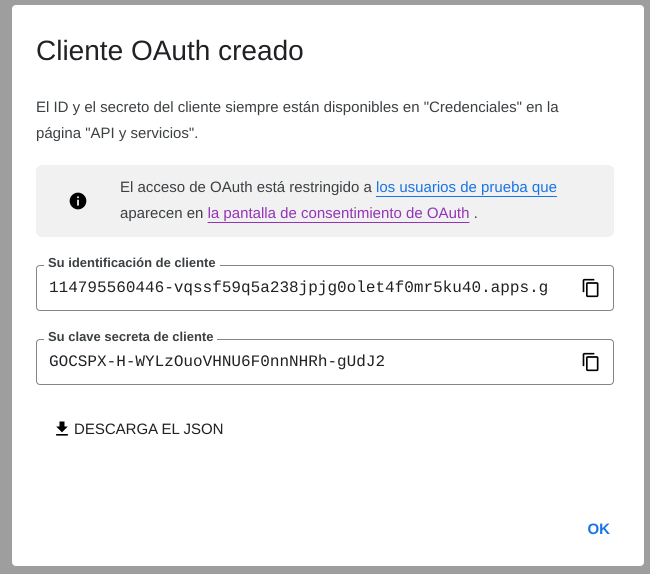 Image resolution: width=650 pixels, height=574 pixels. What do you see at coordinates (132, 262) in the screenshot?
I see `field-label: Su identificación de cliente` at bounding box center [132, 262].